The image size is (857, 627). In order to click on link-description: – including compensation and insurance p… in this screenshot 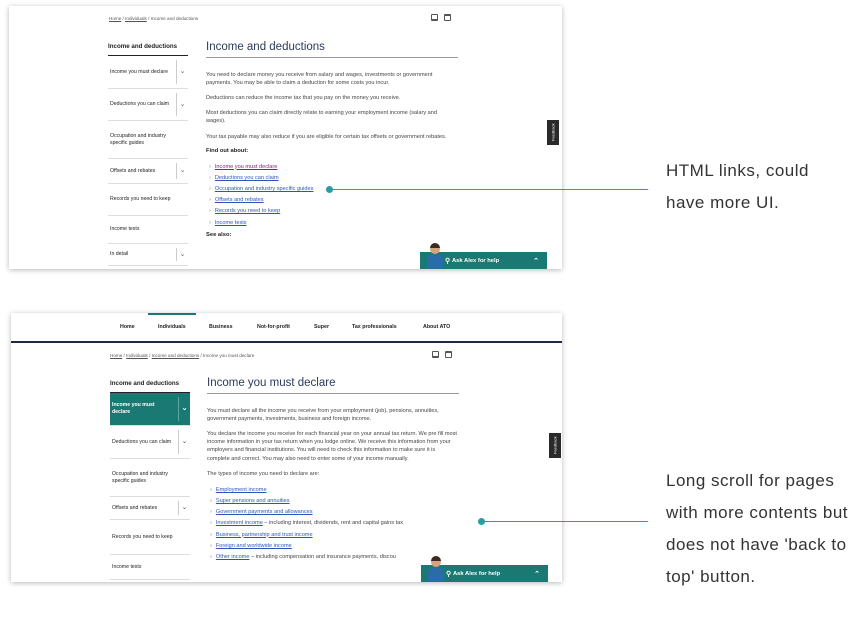, I will do `click(322, 556)`.